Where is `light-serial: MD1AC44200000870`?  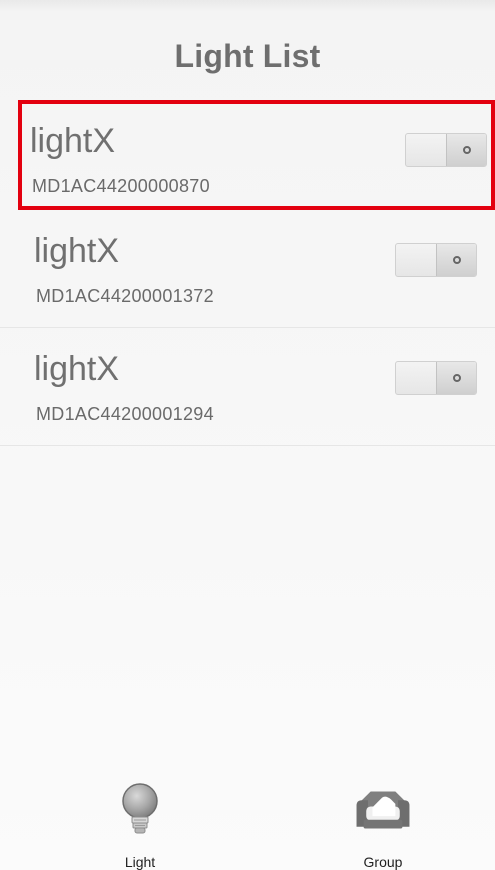
light-serial: MD1AC44200000870 is located at coordinates (121, 186).